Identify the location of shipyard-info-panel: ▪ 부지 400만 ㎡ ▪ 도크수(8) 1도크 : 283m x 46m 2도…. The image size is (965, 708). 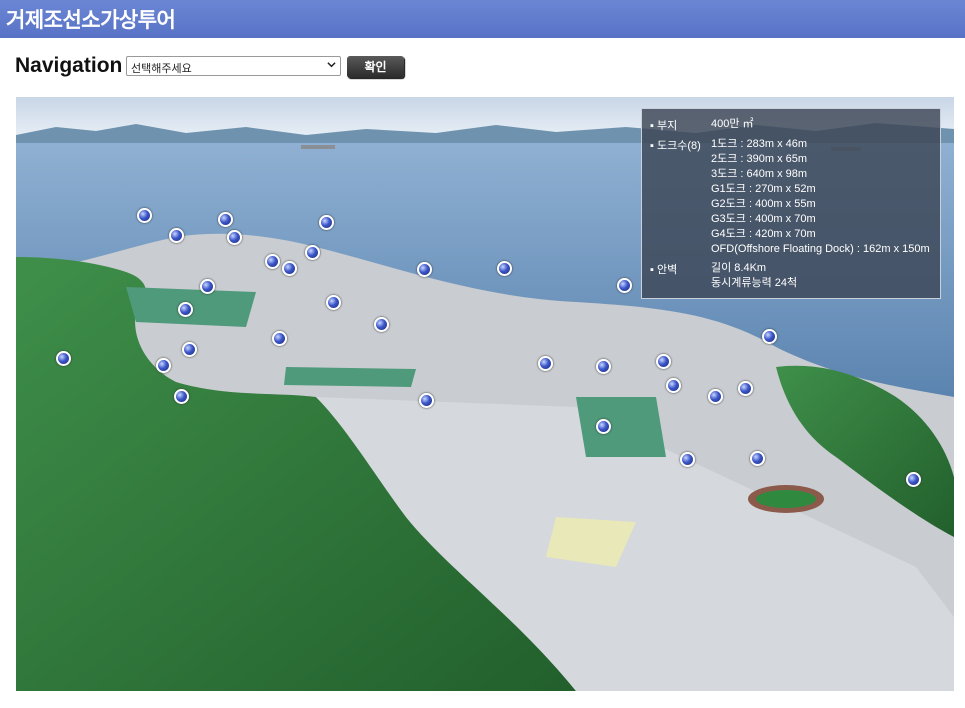
(791, 203).